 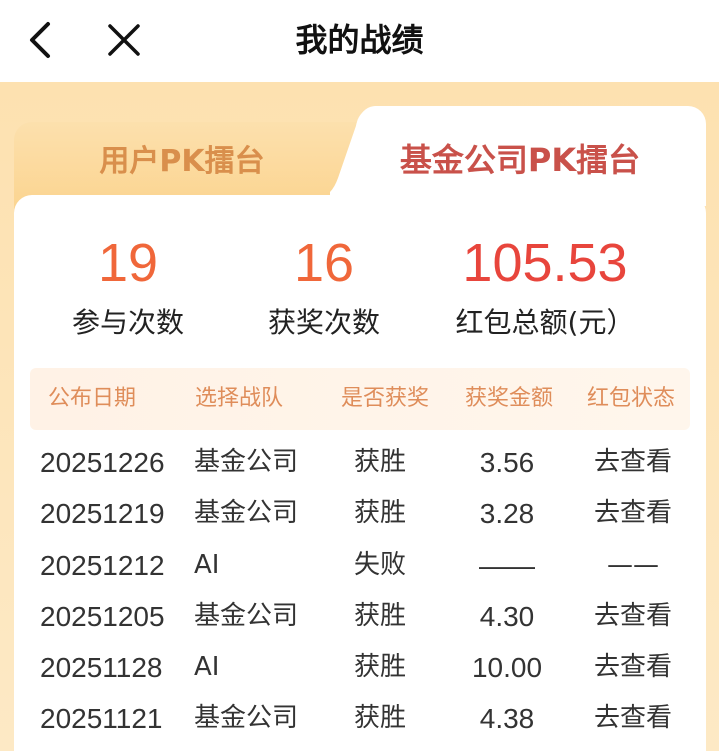 What do you see at coordinates (91, 398) in the screenshot?
I see `column-header-date: 公布日期` at bounding box center [91, 398].